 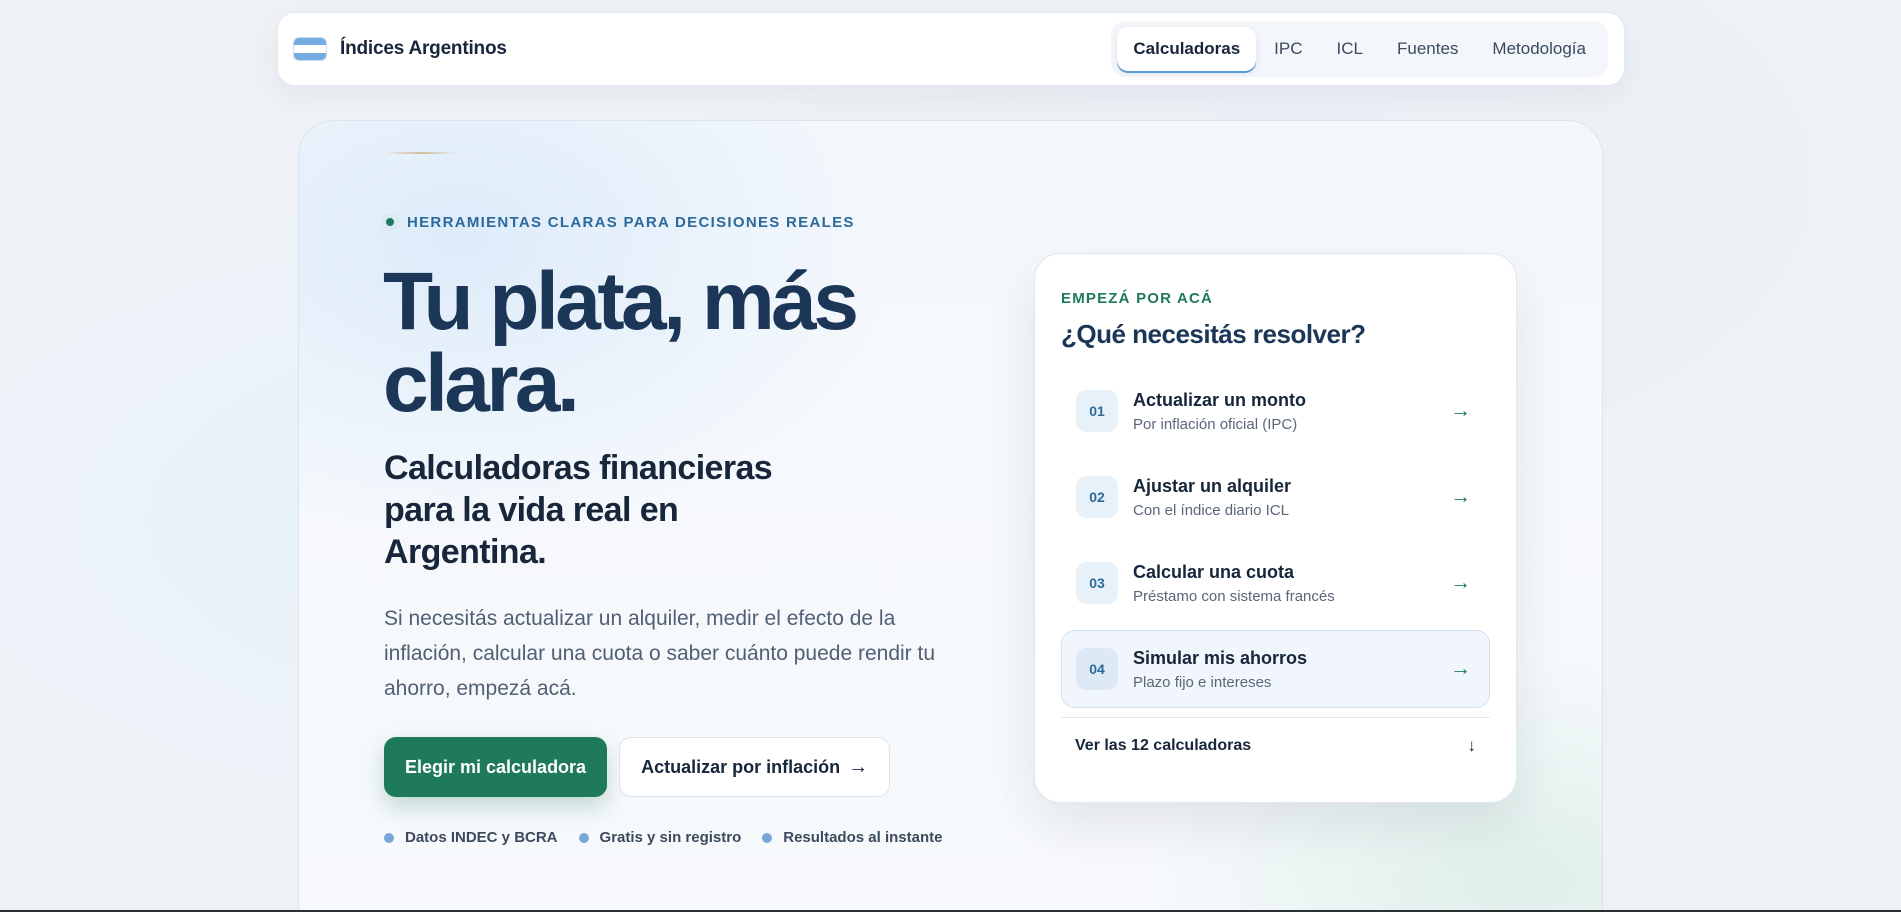 What do you see at coordinates (481, 837) in the screenshot?
I see `badge-label: Datos INDEC y BCRA` at bounding box center [481, 837].